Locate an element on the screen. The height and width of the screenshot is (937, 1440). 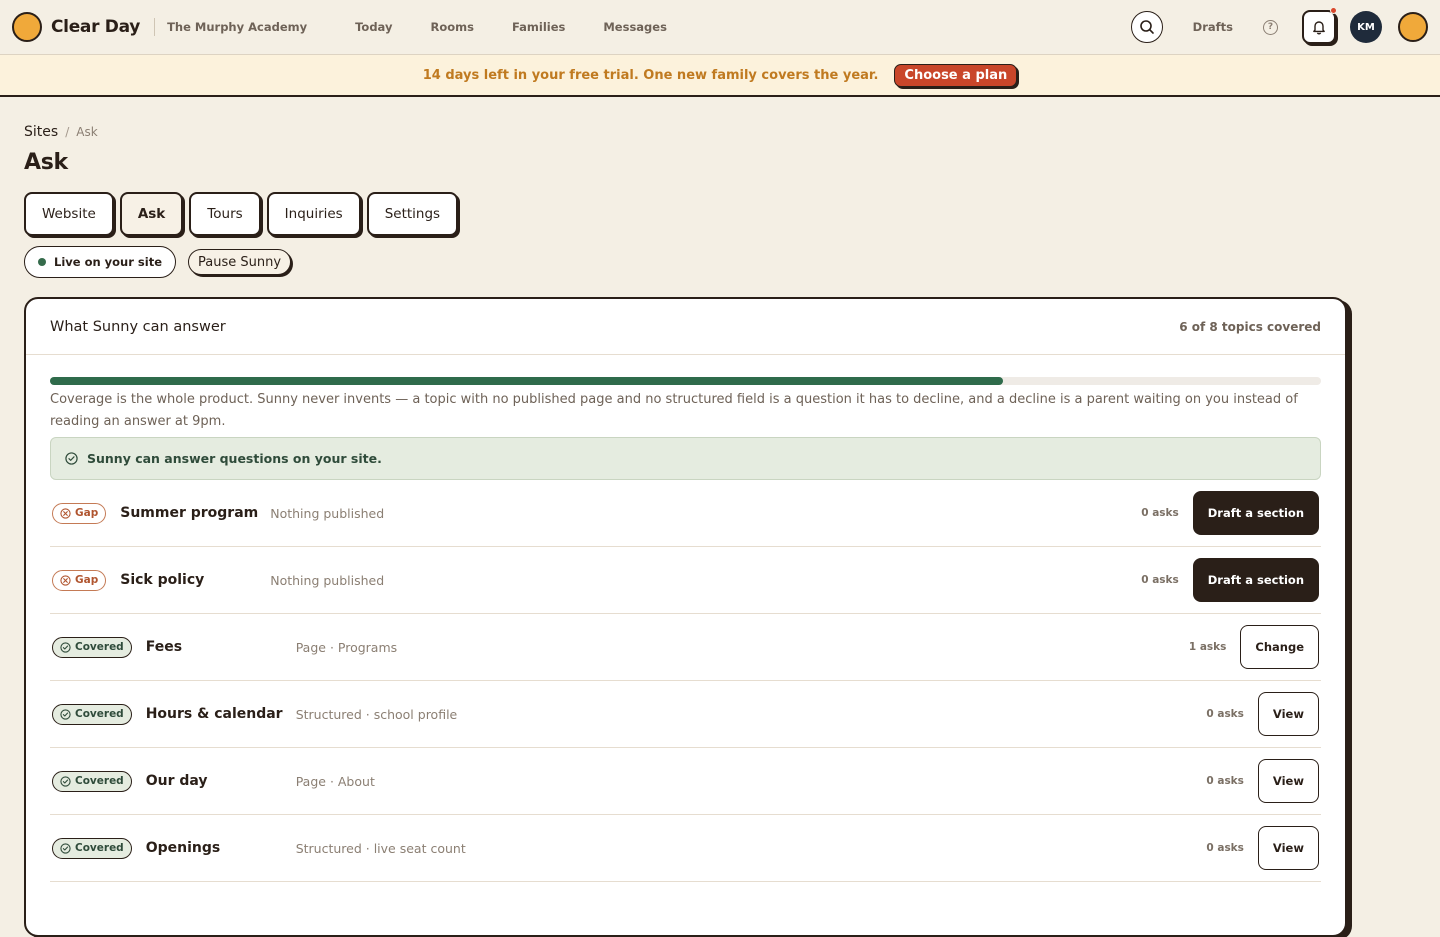
school-switcher: The Murphy Academy is located at coordinates (237, 27).